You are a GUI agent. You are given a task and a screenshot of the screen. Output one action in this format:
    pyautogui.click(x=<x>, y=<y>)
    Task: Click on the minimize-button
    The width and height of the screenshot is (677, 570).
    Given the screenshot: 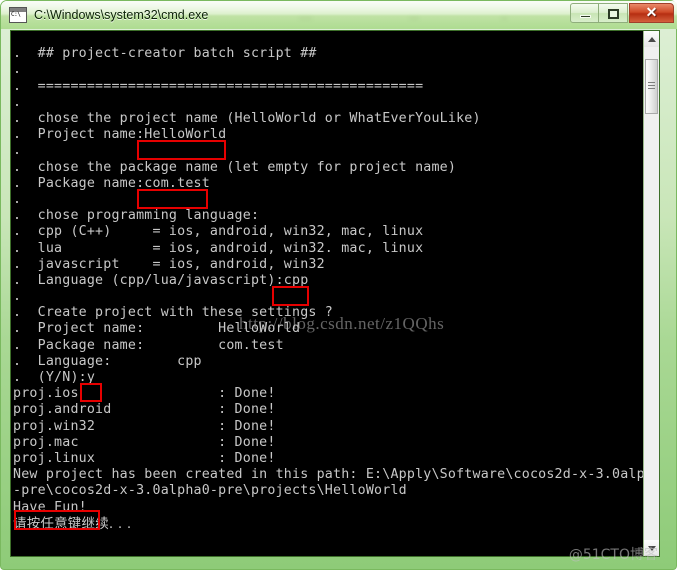 What is the action you would take?
    pyautogui.click(x=584, y=13)
    